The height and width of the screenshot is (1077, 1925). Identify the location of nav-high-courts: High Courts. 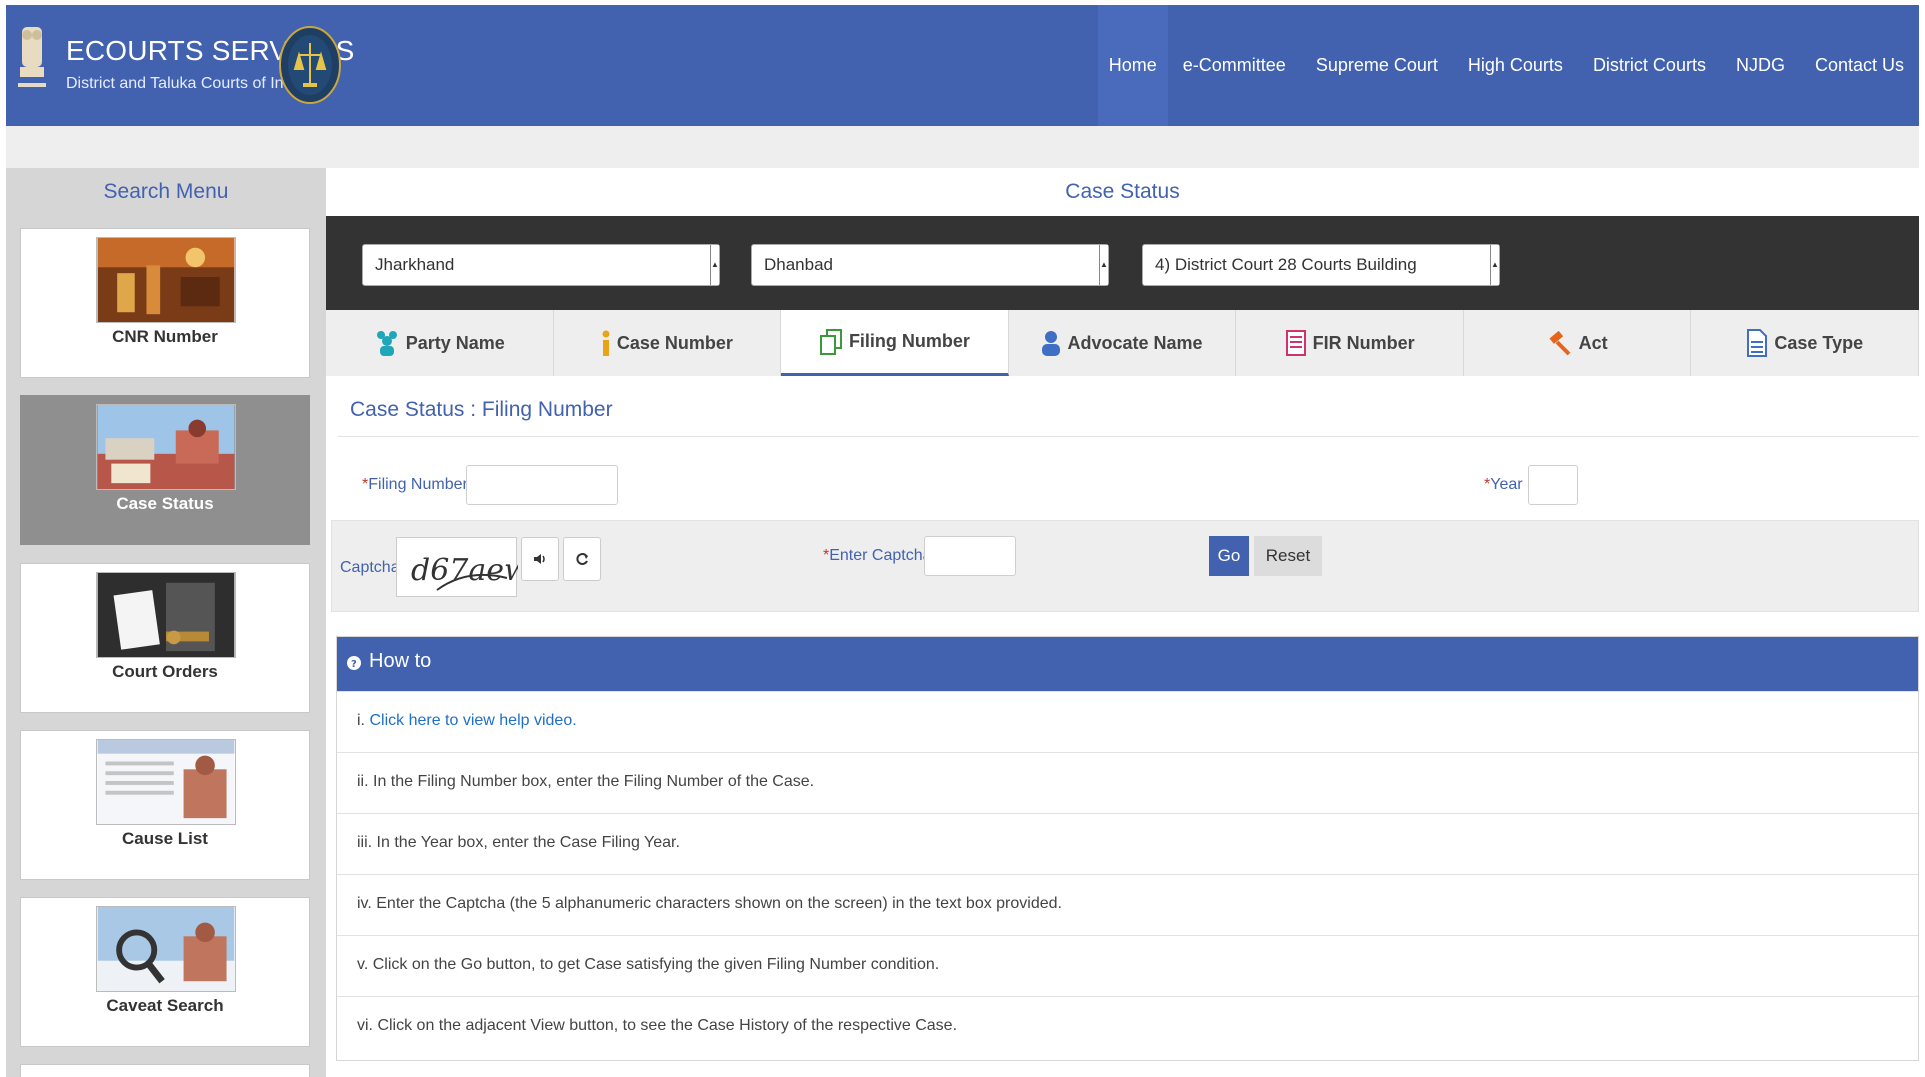
(1515, 65).